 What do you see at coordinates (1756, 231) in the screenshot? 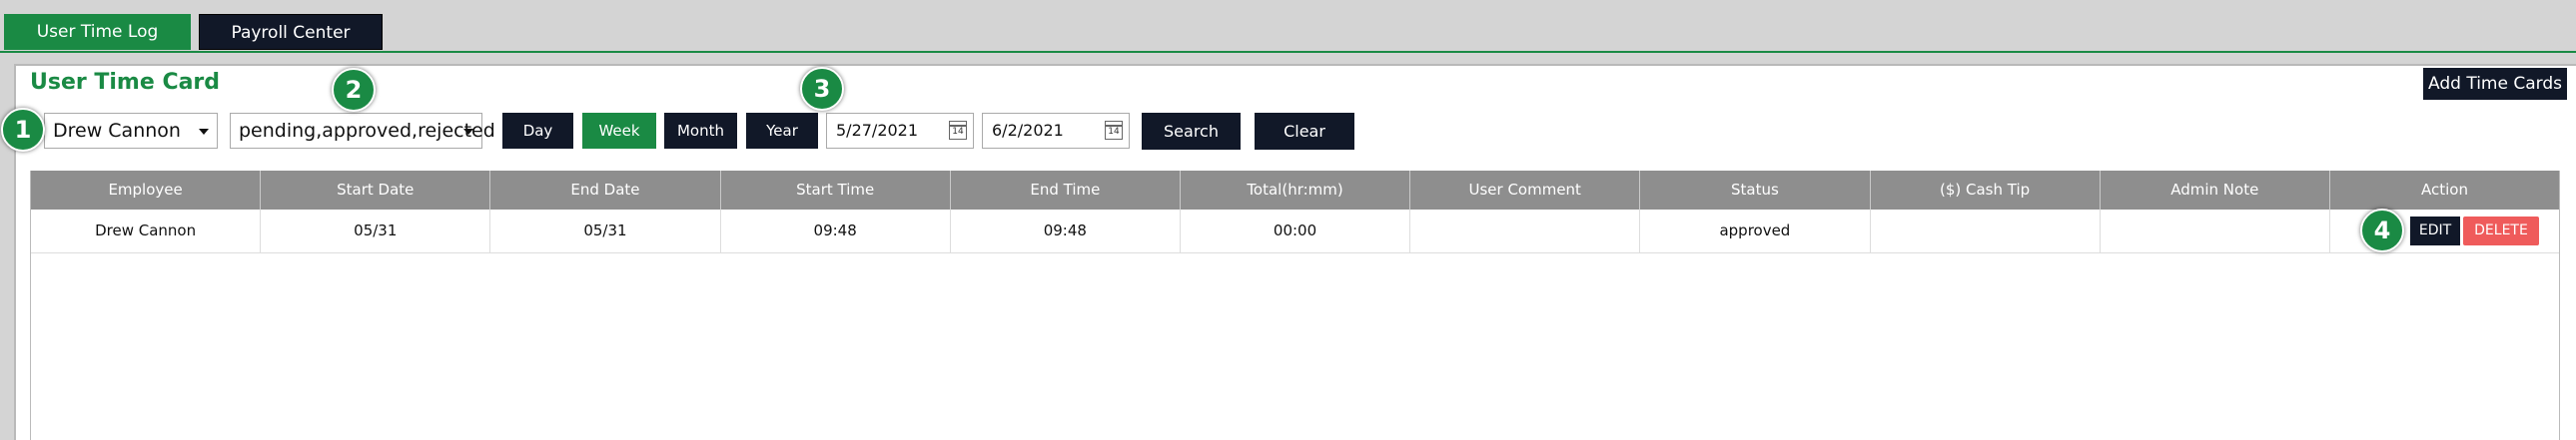
I see `cell-status: approved` at bounding box center [1756, 231].